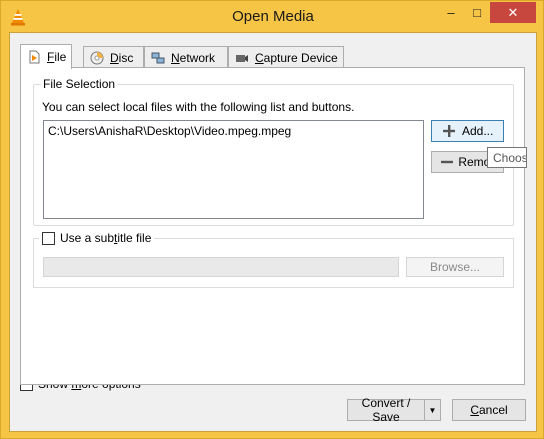 This screenshot has width=544, height=439. What do you see at coordinates (449, 131) in the screenshot?
I see `plus-icon` at bounding box center [449, 131].